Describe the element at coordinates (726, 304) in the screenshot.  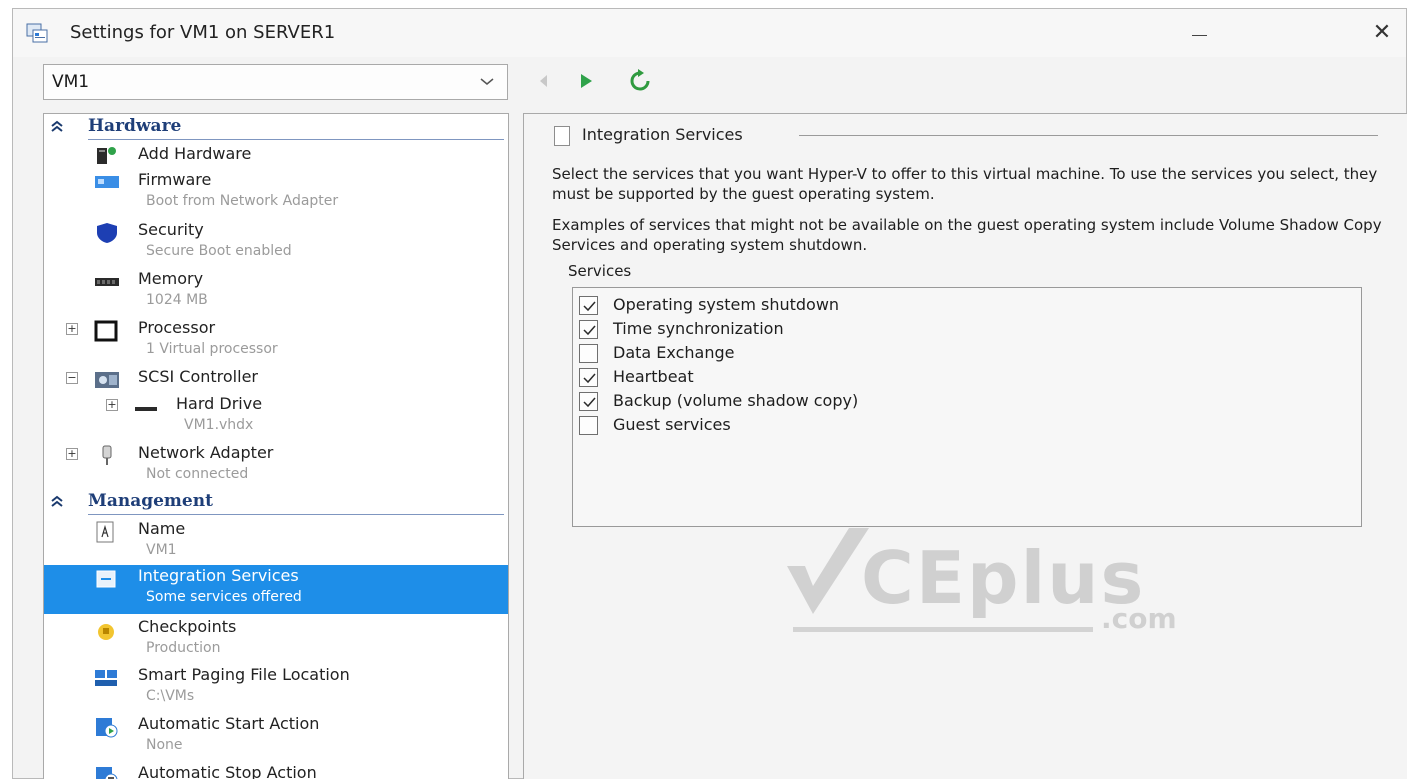
I see `service-label: Operating system shutdown` at that location.